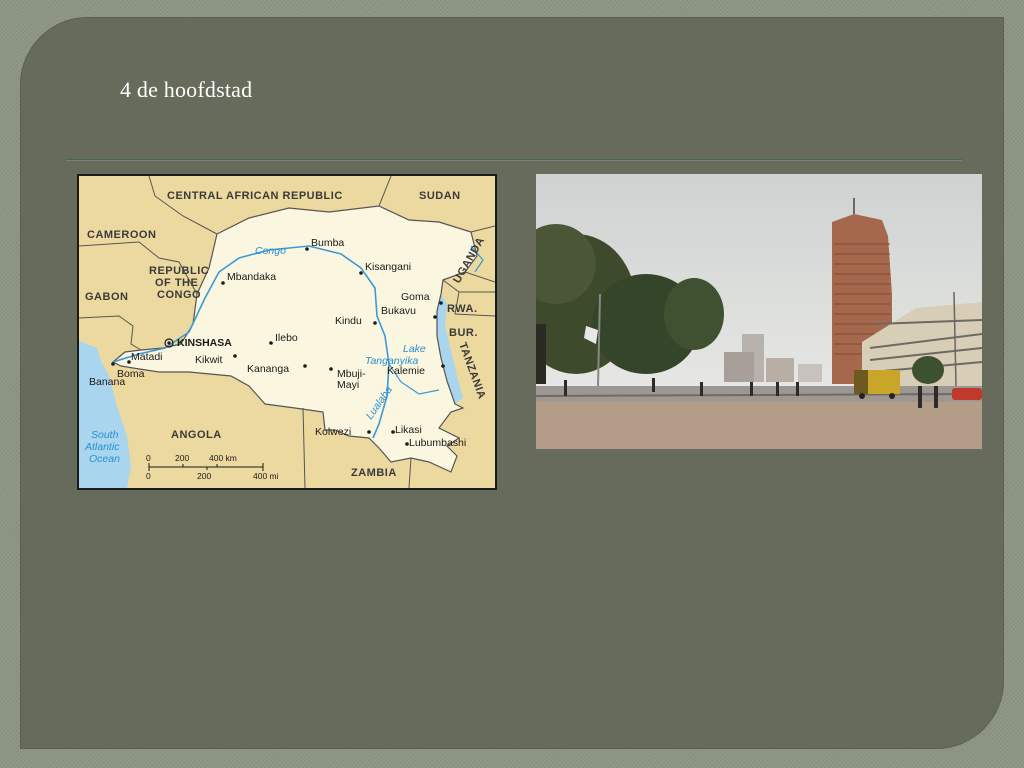 This screenshot has width=1024, height=768. I want to click on label-banana: Banana, so click(107, 382).